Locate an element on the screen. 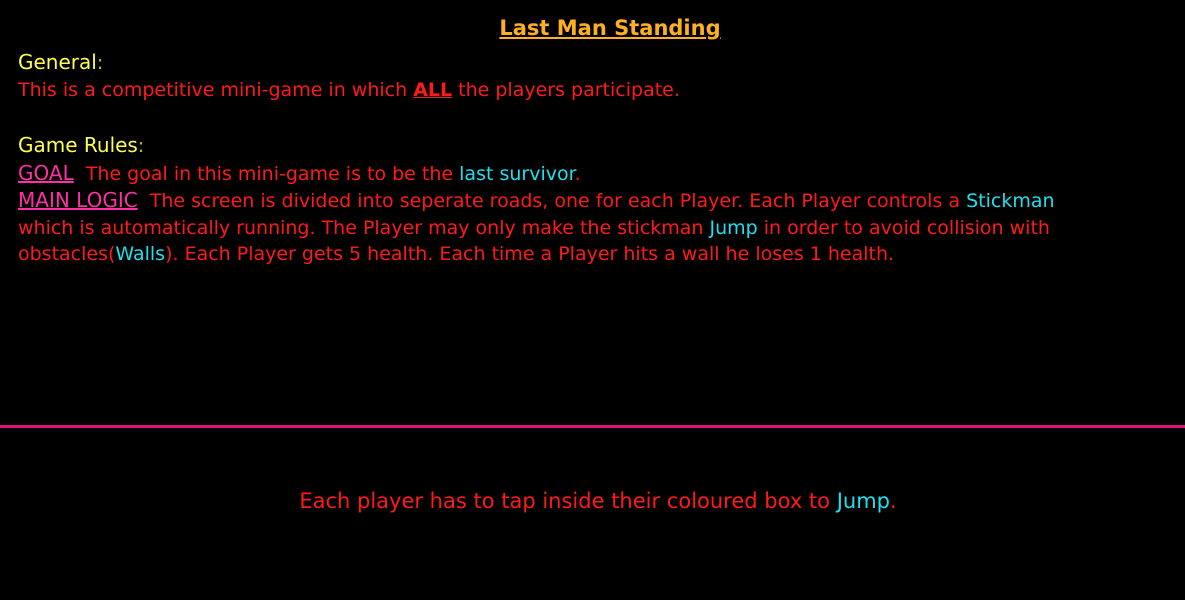 This screenshot has height=600, width=1185. main-logic-line2-highlight: Jump is located at coordinates (733, 227).